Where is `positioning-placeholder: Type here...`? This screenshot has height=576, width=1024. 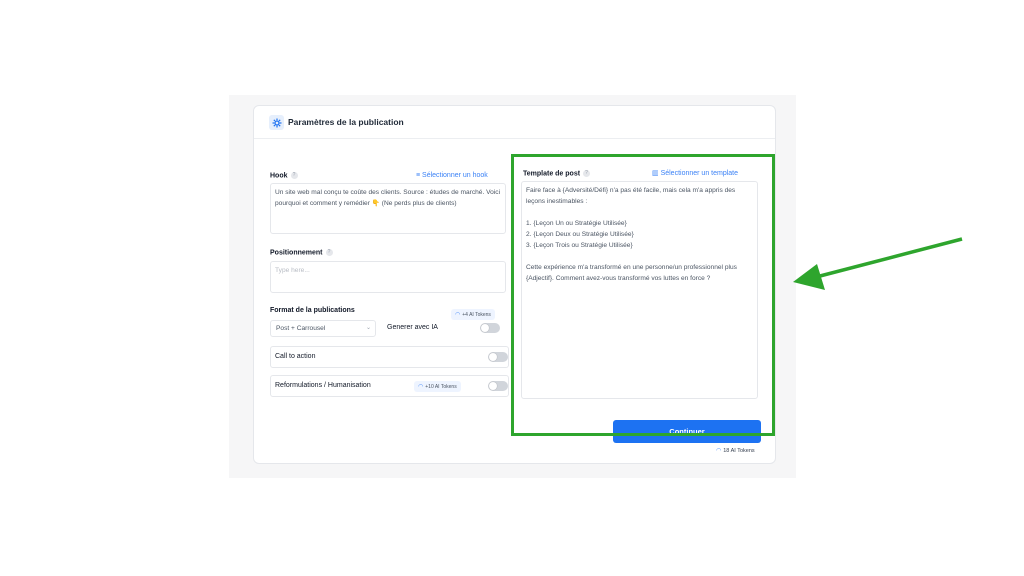 positioning-placeholder: Type here... is located at coordinates (292, 270).